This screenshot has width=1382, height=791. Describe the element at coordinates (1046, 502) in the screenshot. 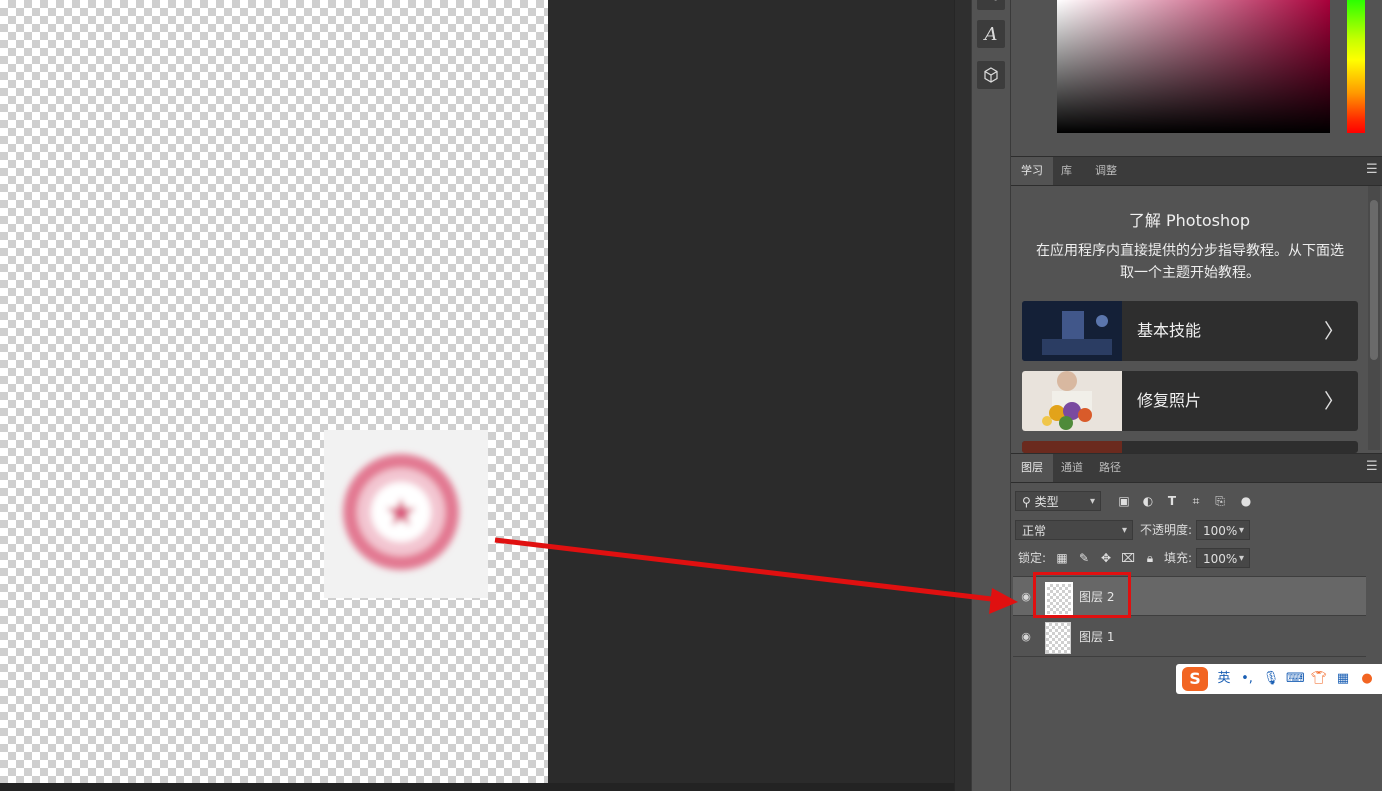

I see `filter-kind-value: 类型` at that location.